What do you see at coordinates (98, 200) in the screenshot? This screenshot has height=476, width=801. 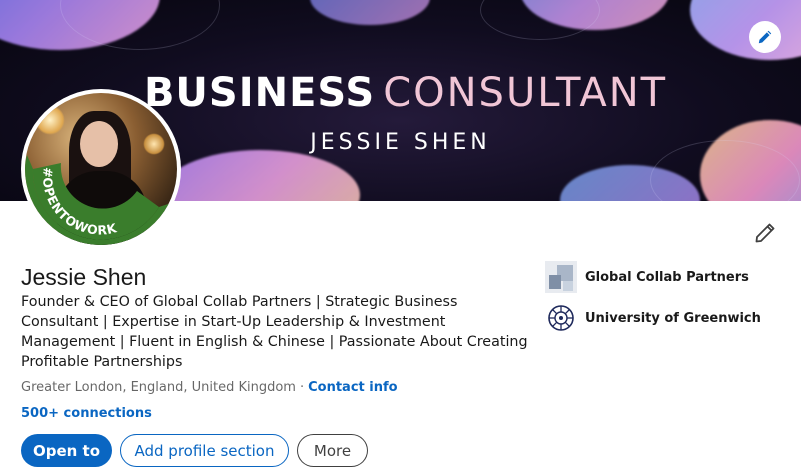 I see `open-to-work-frame: #OPENTOWORK` at bounding box center [98, 200].